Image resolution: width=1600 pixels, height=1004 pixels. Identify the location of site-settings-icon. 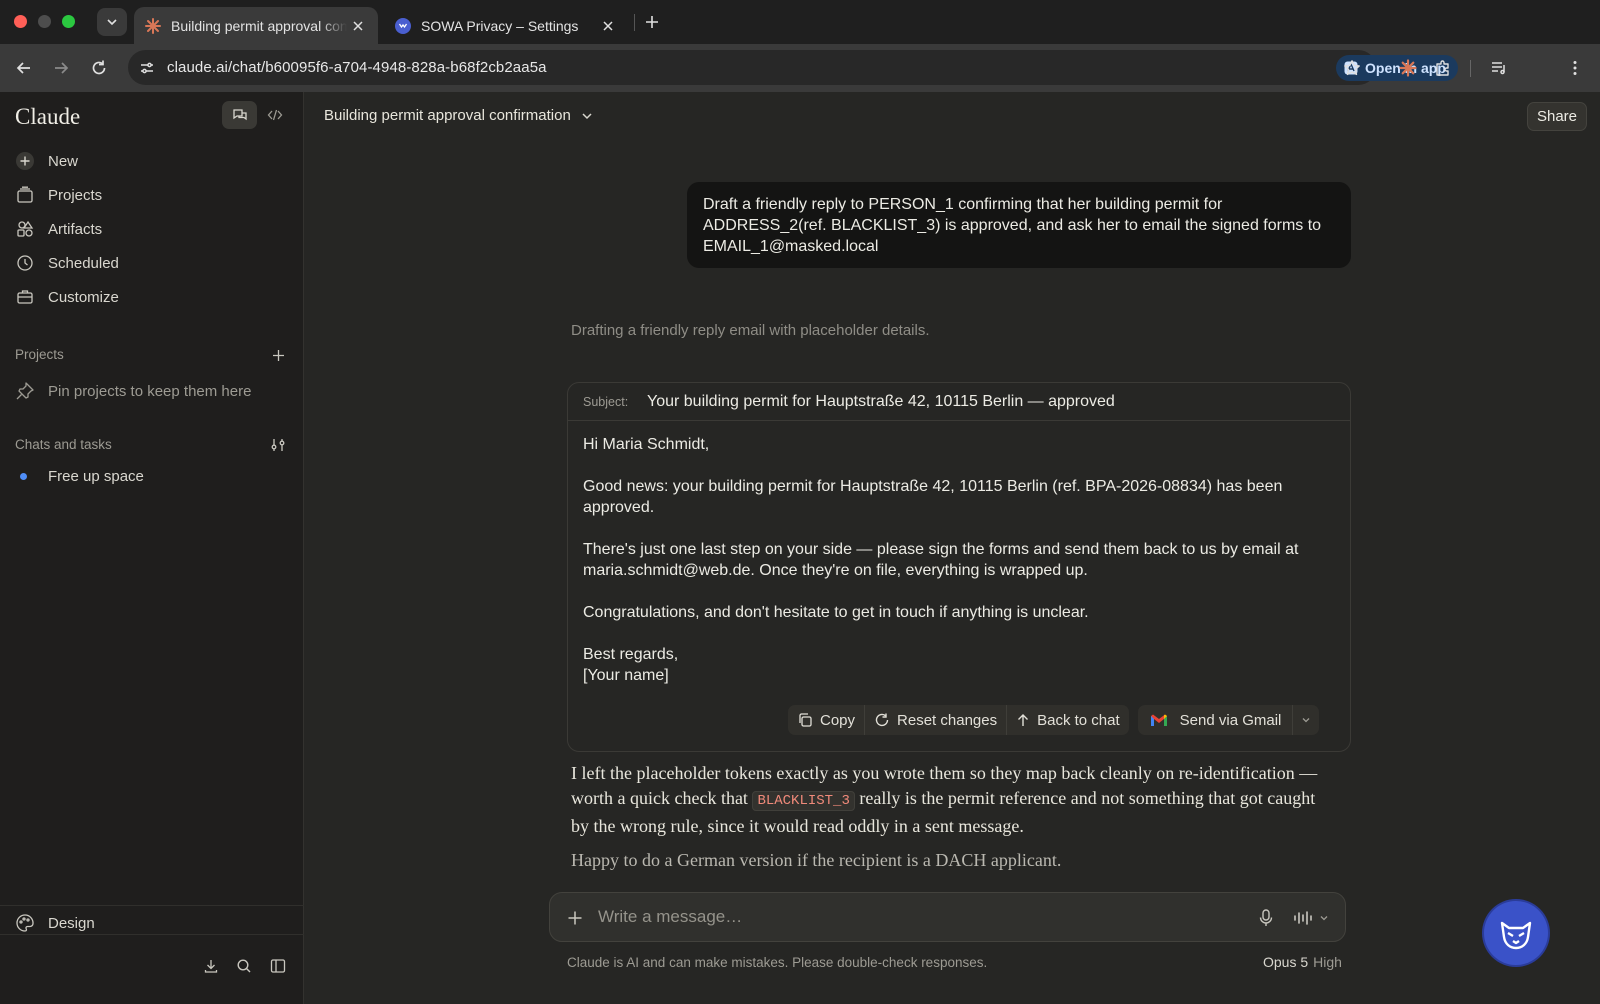
(147, 68).